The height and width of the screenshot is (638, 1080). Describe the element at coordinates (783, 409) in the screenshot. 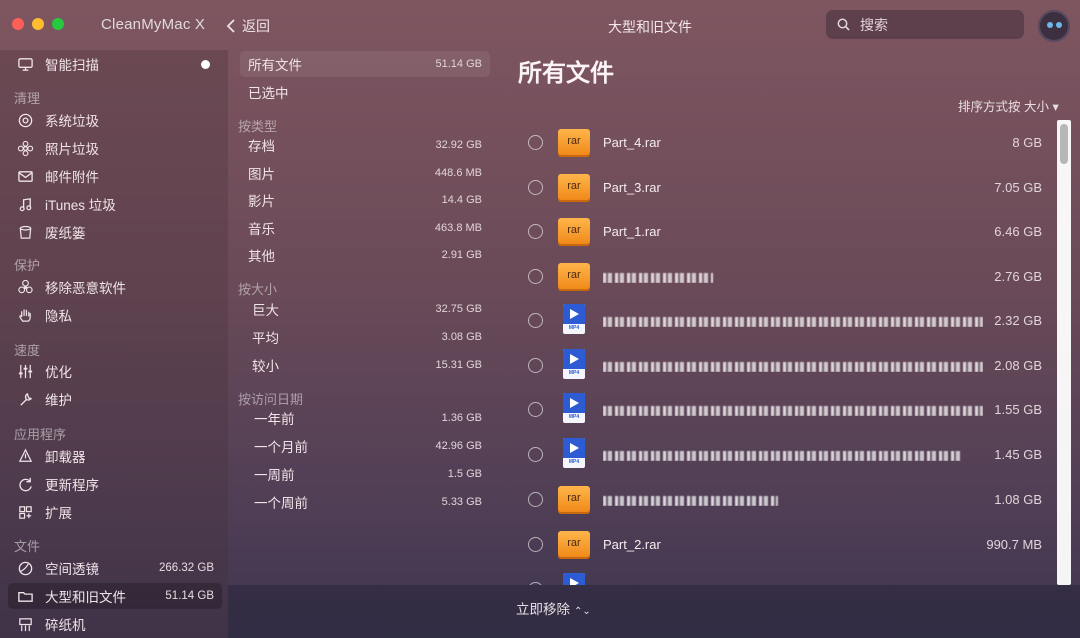

I see `file-row: MP4 1.55 GB` at that location.